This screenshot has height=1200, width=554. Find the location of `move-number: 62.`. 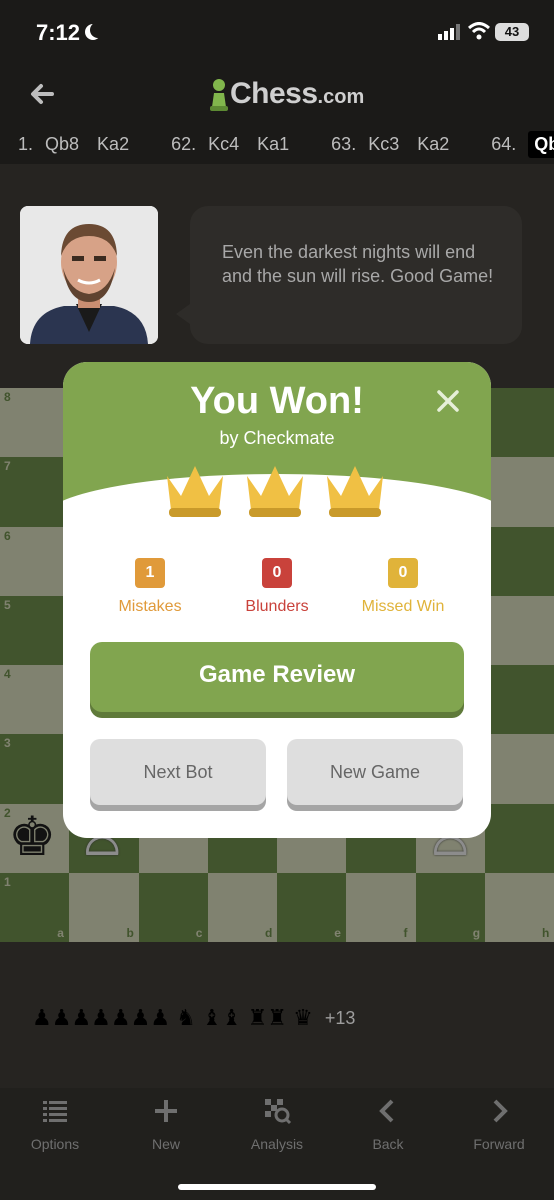

move-number: 62. is located at coordinates (184, 143).